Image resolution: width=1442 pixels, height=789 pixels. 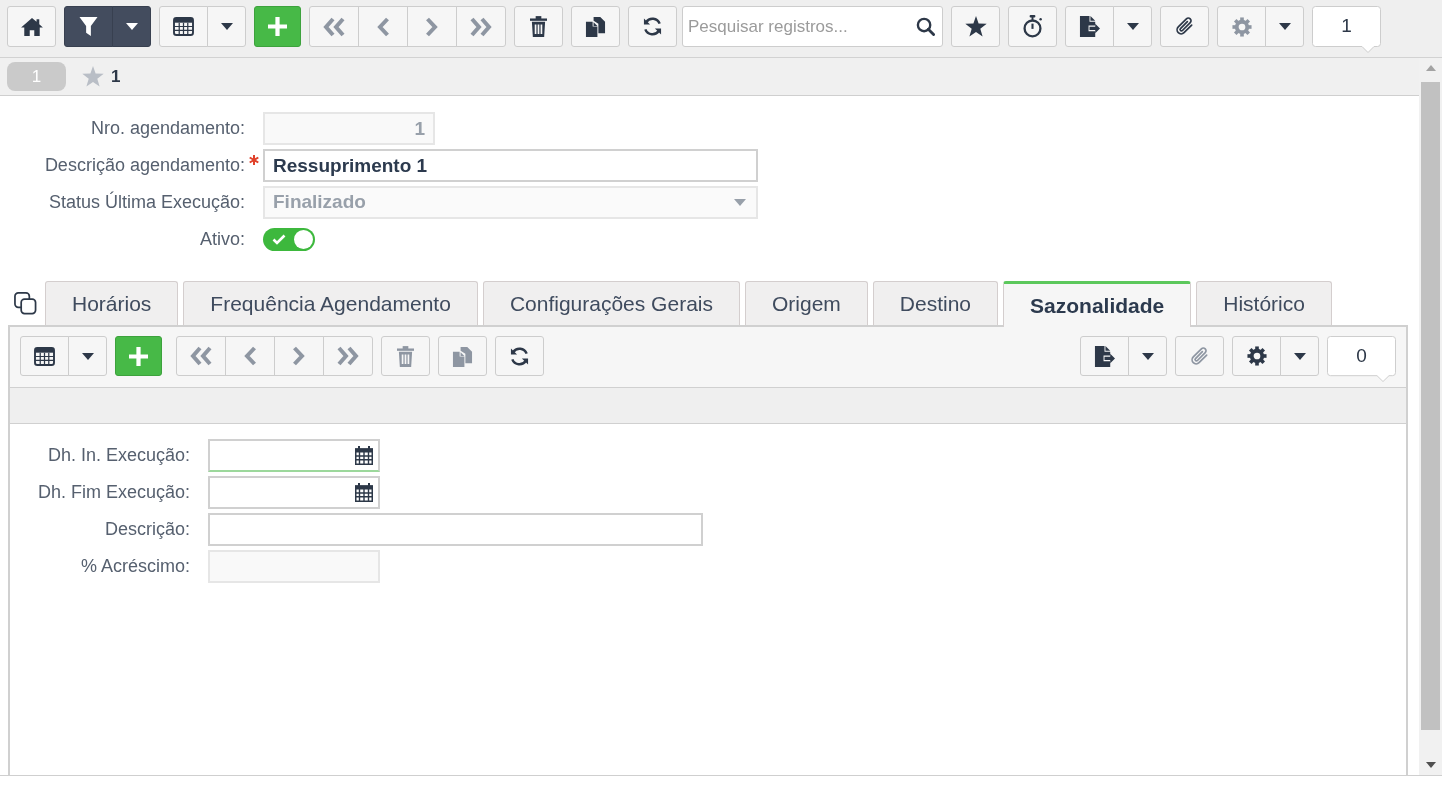 I want to click on field-label: % Acréscimo:, so click(x=135, y=566).